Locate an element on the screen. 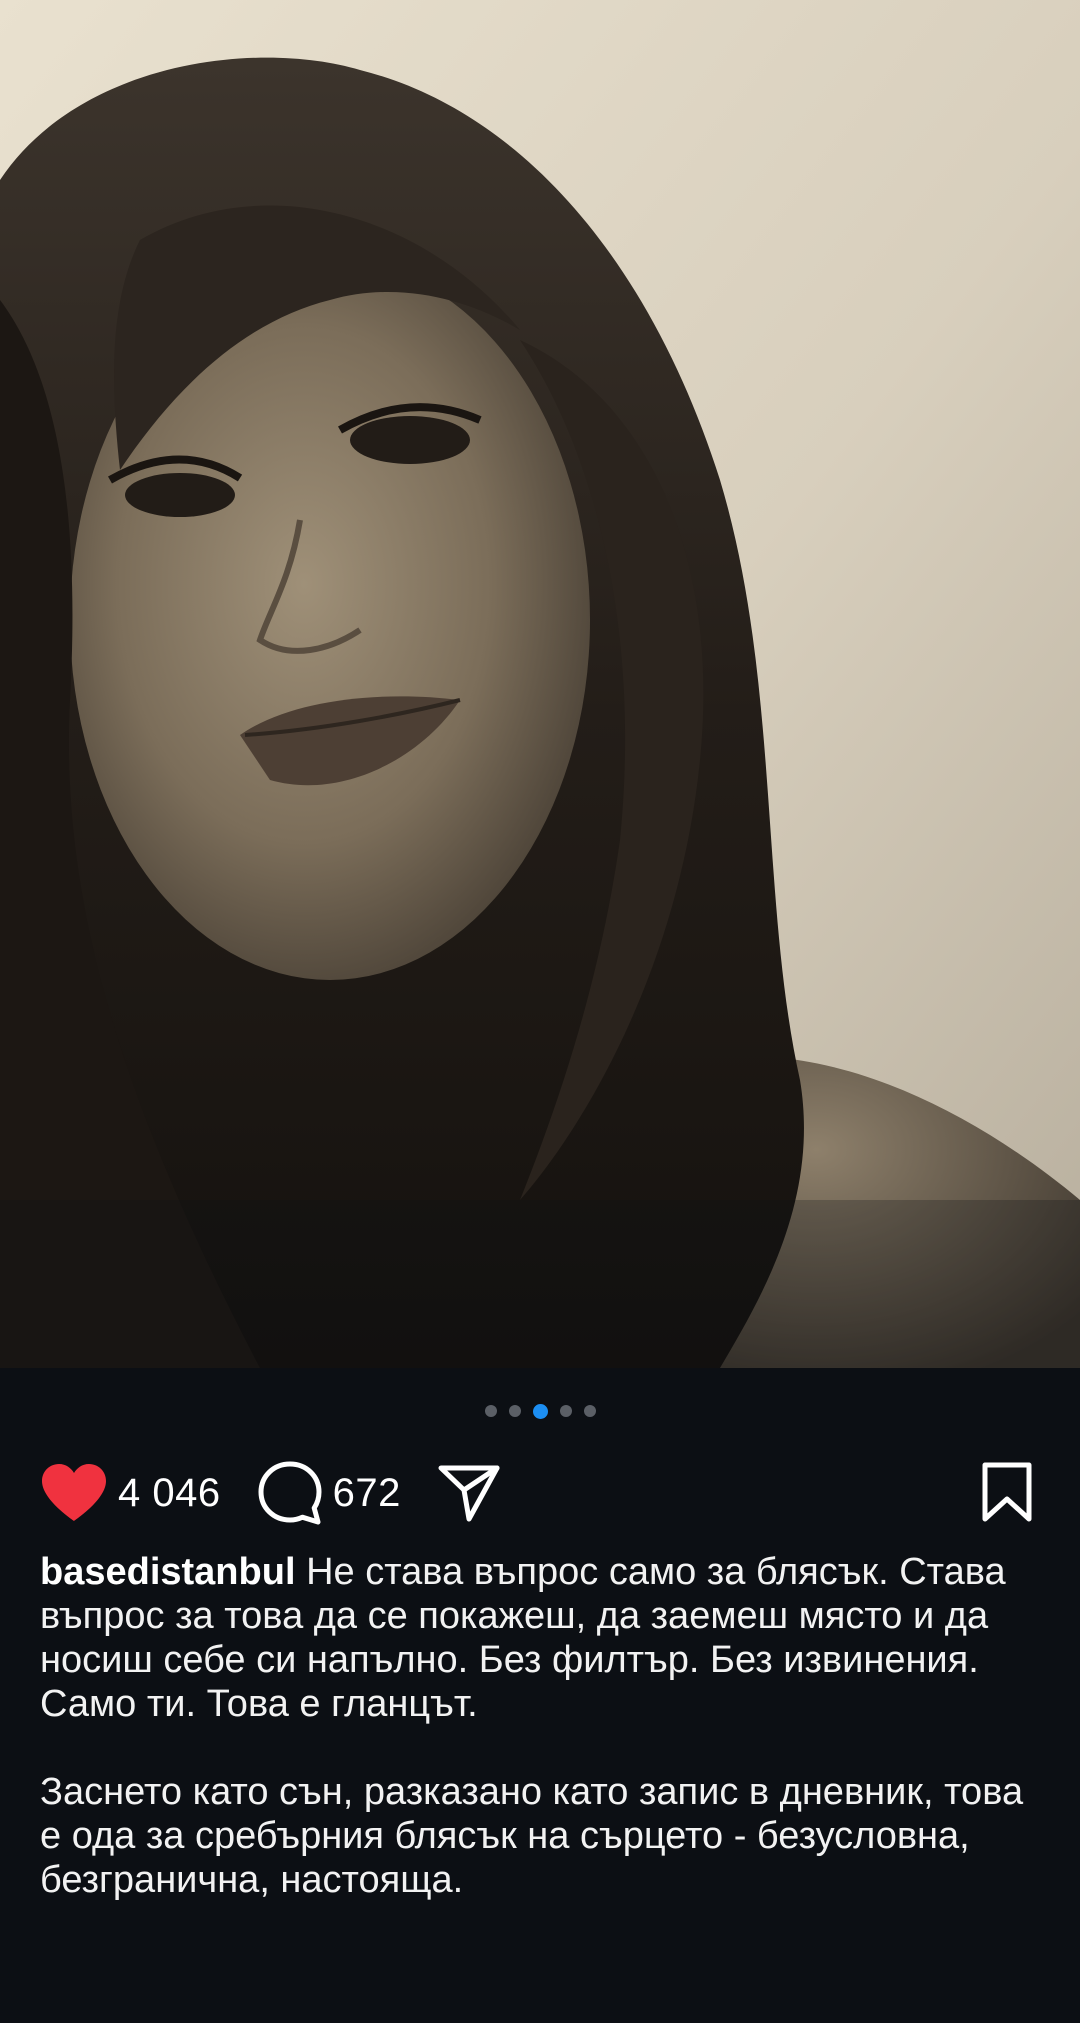  send-paper-plane-icon is located at coordinates (469, 1493).